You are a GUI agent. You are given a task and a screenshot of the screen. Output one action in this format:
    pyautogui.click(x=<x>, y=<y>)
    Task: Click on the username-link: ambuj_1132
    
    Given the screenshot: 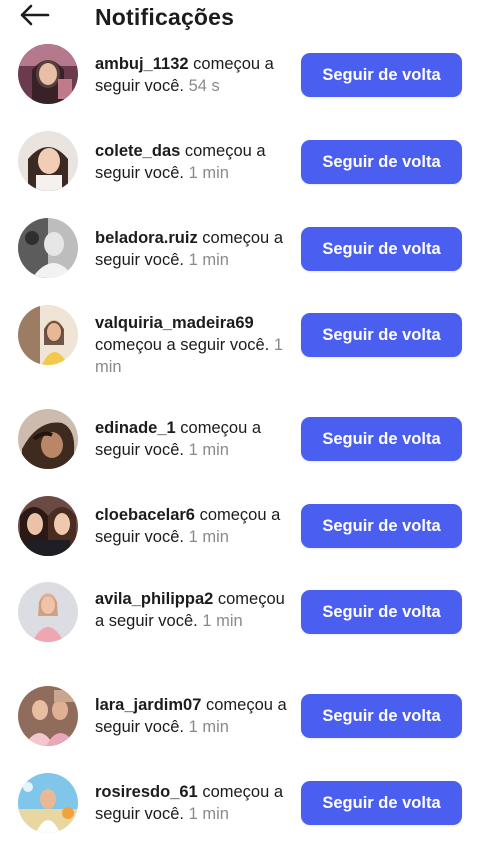 What is the action you would take?
    pyautogui.click(x=142, y=64)
    